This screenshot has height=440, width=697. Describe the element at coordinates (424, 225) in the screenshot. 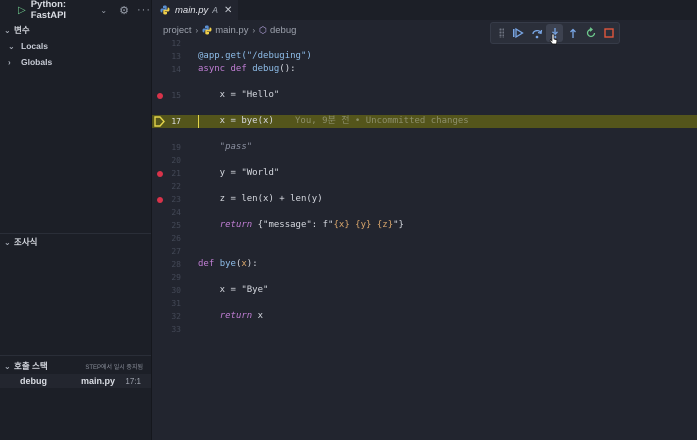

I see `code-line: 25 return {"message": f"{x} {y} {z}"}` at that location.